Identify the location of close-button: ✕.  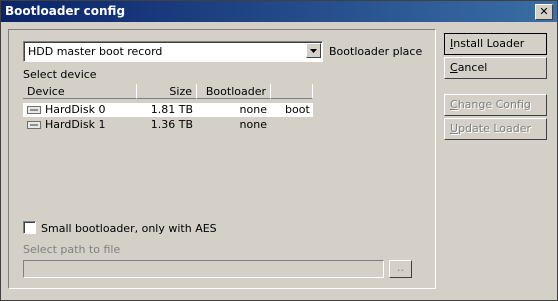
(544, 12).